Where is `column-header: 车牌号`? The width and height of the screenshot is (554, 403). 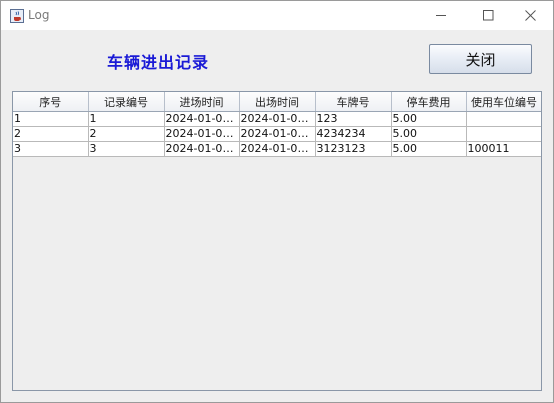
column-header: 车牌号 is located at coordinates (353, 102).